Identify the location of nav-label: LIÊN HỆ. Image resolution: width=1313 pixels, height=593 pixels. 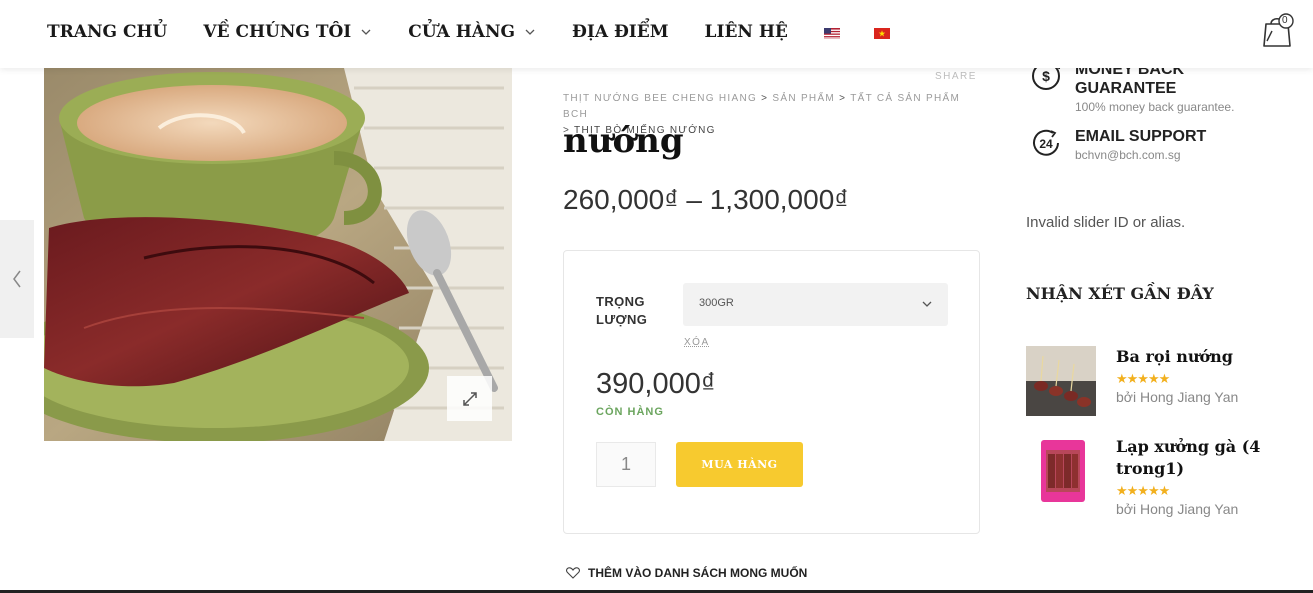
(746, 32).